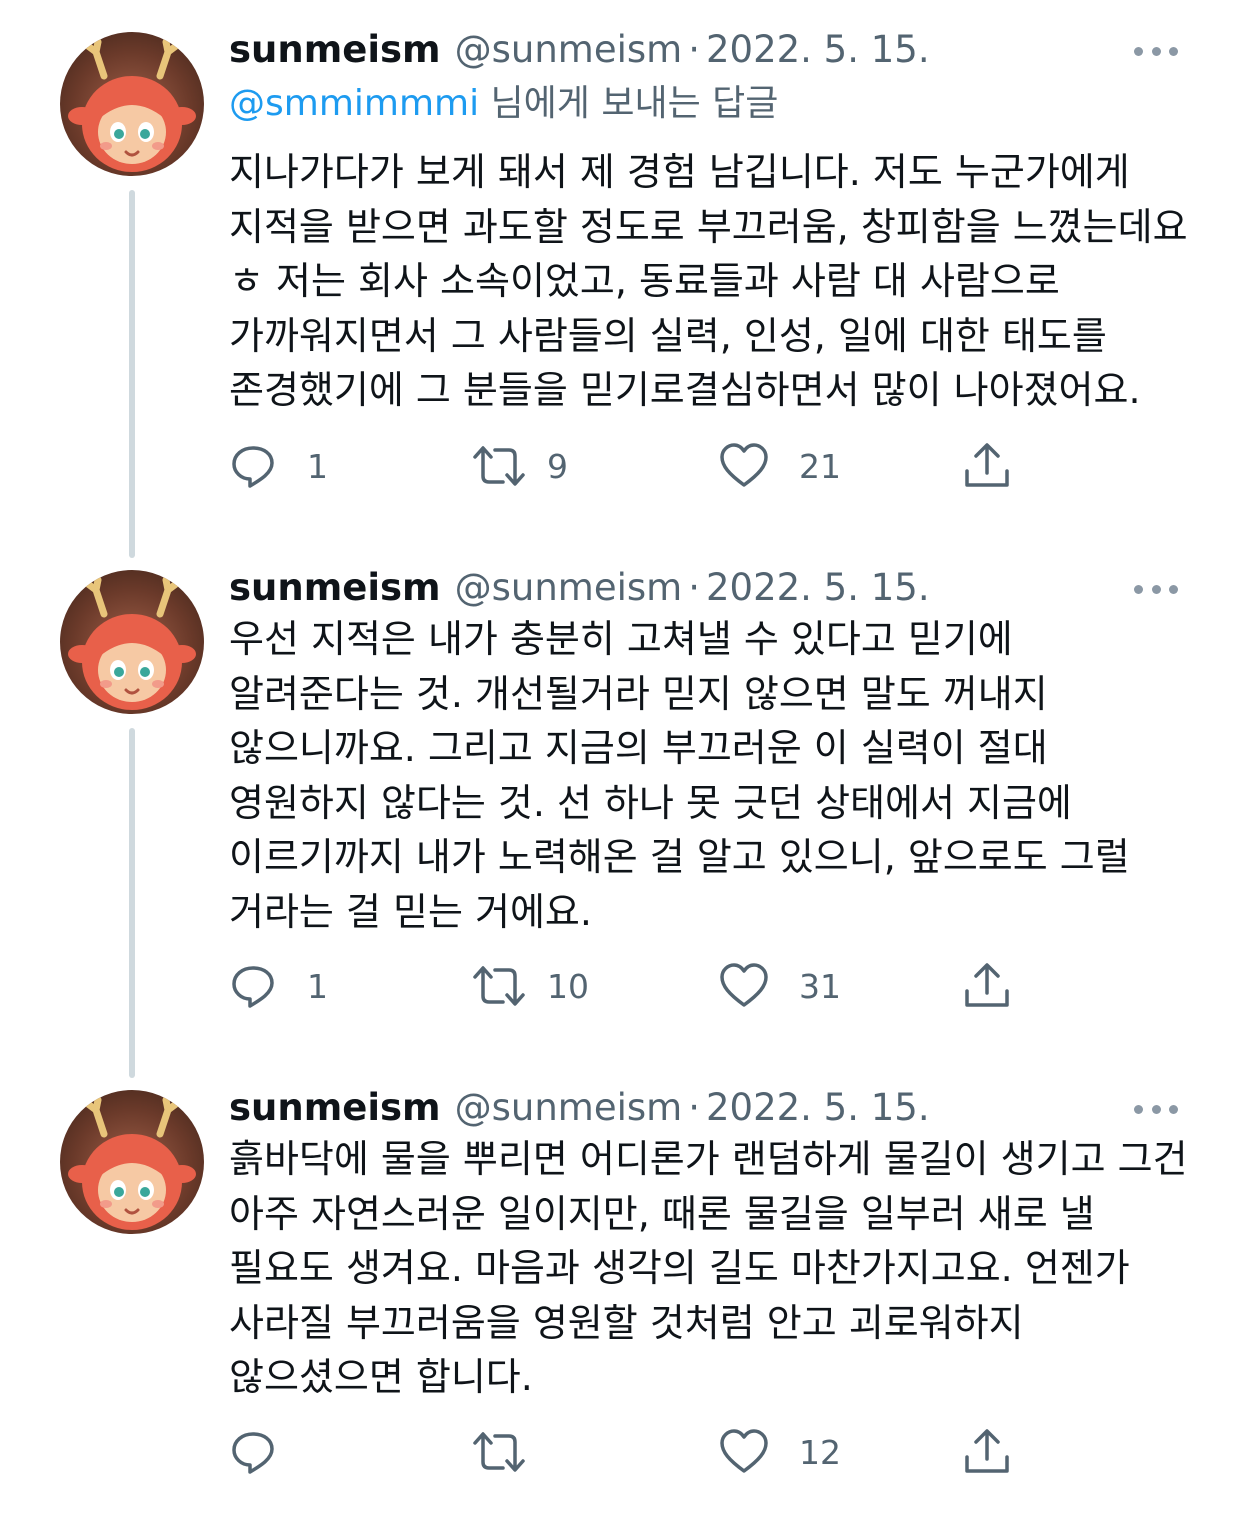 This screenshot has width=1242, height=1518. What do you see at coordinates (780, 1452) in the screenshot?
I see `like-button: 12` at bounding box center [780, 1452].